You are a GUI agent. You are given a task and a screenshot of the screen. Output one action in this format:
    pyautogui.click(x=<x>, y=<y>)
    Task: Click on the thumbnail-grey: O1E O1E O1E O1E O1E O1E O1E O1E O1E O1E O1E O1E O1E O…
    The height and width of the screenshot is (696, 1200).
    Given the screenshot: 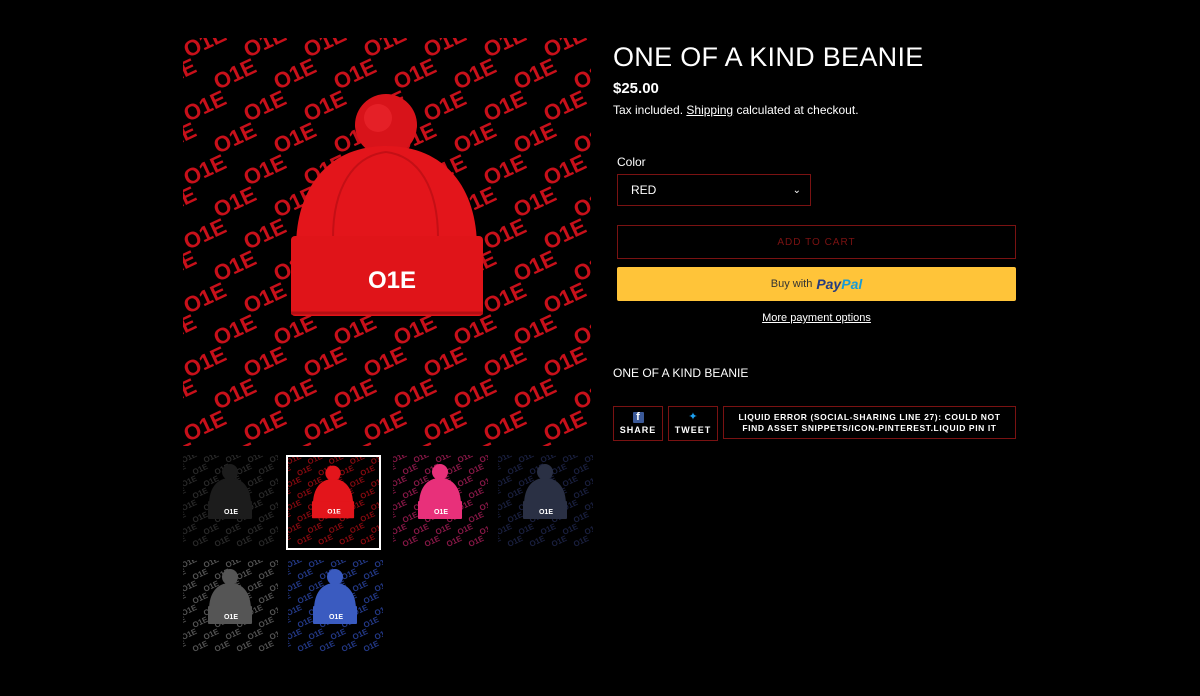 What is the action you would take?
    pyautogui.click(x=230, y=607)
    